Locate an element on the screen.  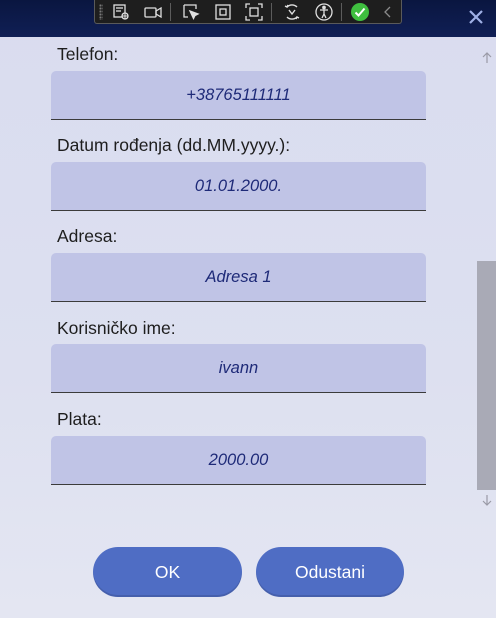
window-title-bar is located at coordinates (248, 18).